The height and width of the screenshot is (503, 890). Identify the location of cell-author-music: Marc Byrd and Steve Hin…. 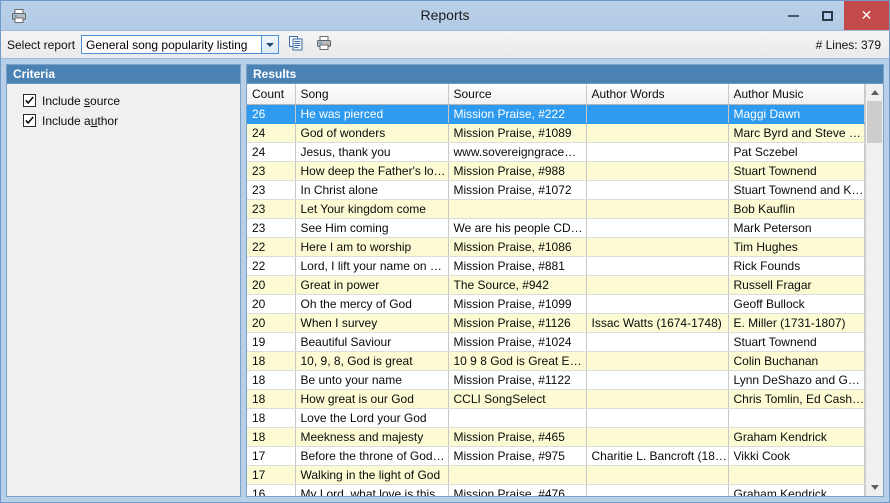
(796, 133).